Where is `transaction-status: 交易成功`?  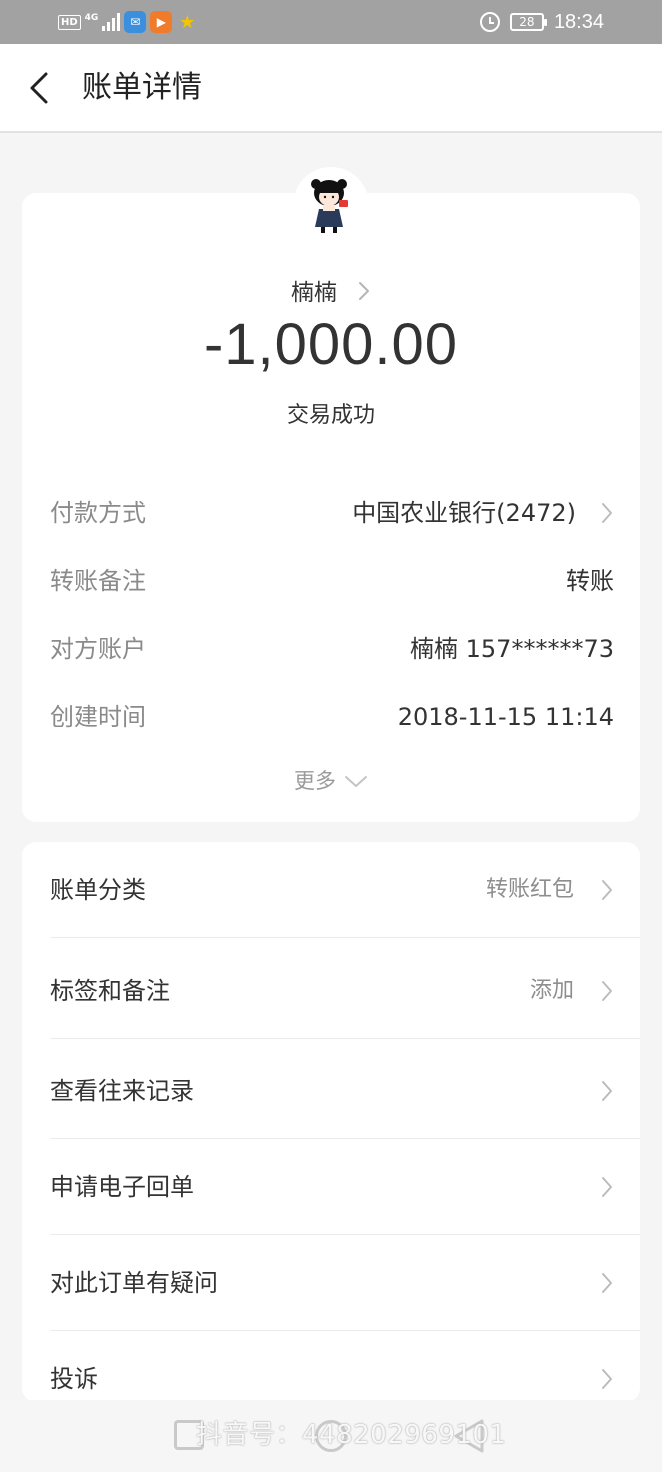
transaction-status: 交易成功 is located at coordinates (330, 415).